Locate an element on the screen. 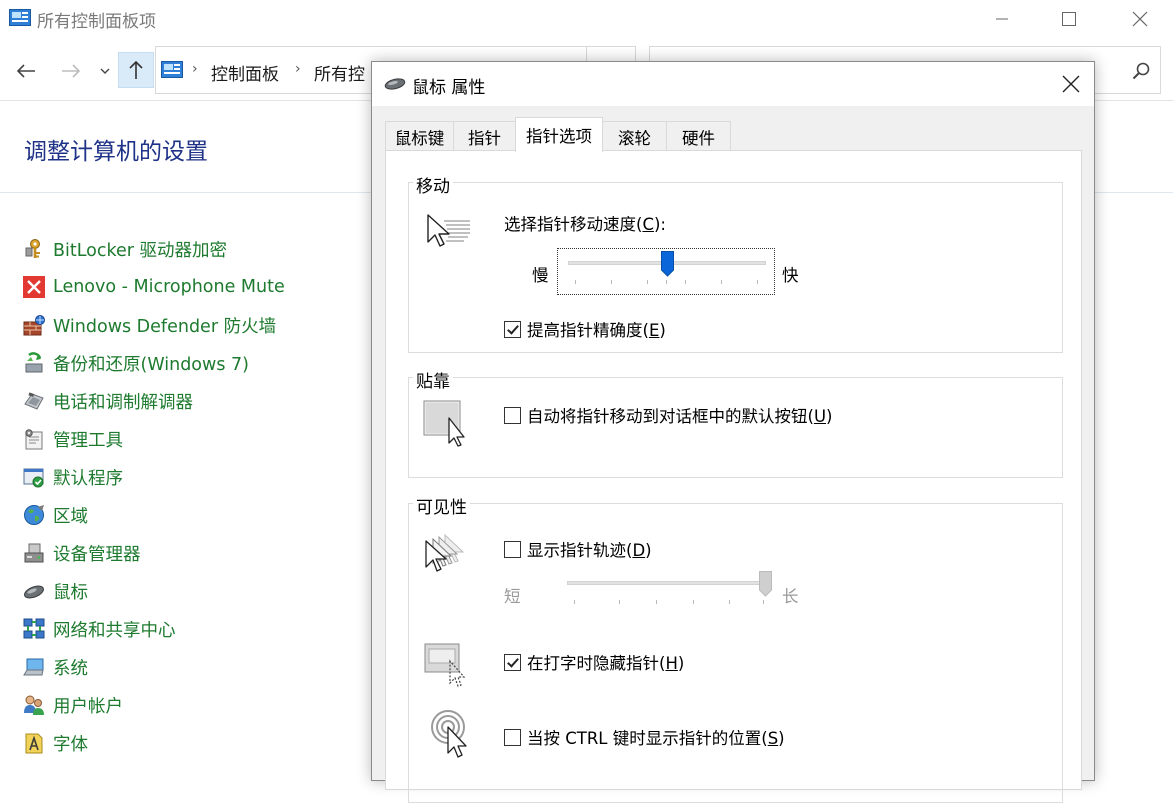 The height and width of the screenshot is (803, 1173). ctrl-location-checkbox-row: 当按 CTRL 键时显示指针的位置(S) is located at coordinates (669, 737).